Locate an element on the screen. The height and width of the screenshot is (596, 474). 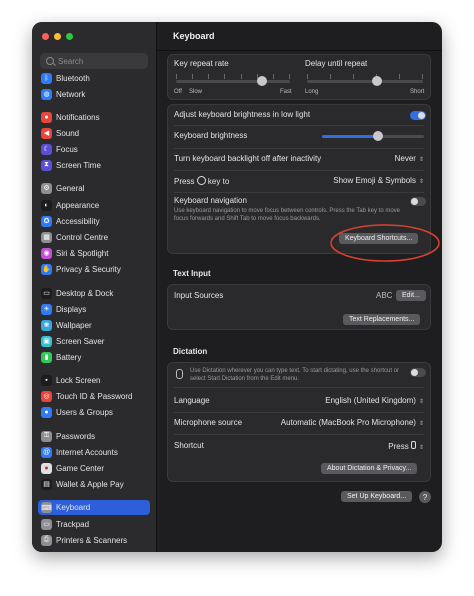
highlight-ellipse is located at coordinates (385, 243).